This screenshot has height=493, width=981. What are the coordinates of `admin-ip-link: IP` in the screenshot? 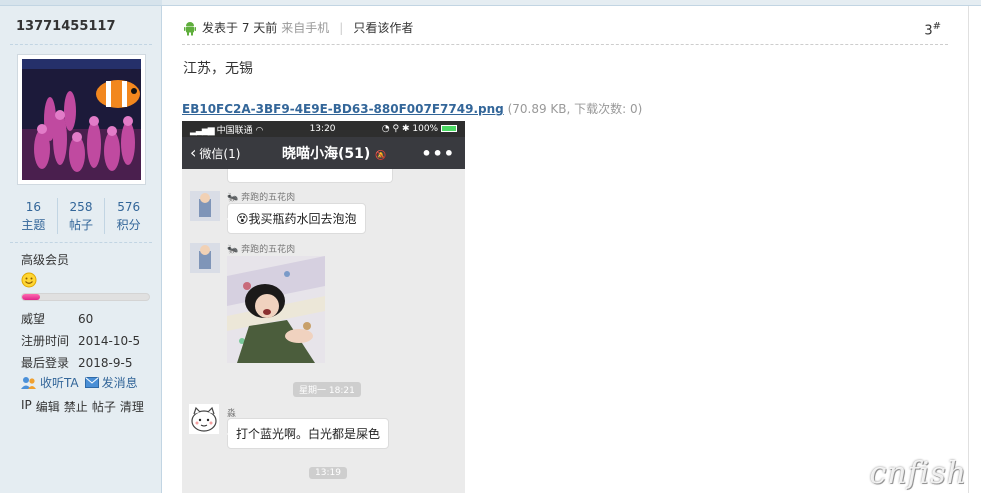 It's located at (26, 406).